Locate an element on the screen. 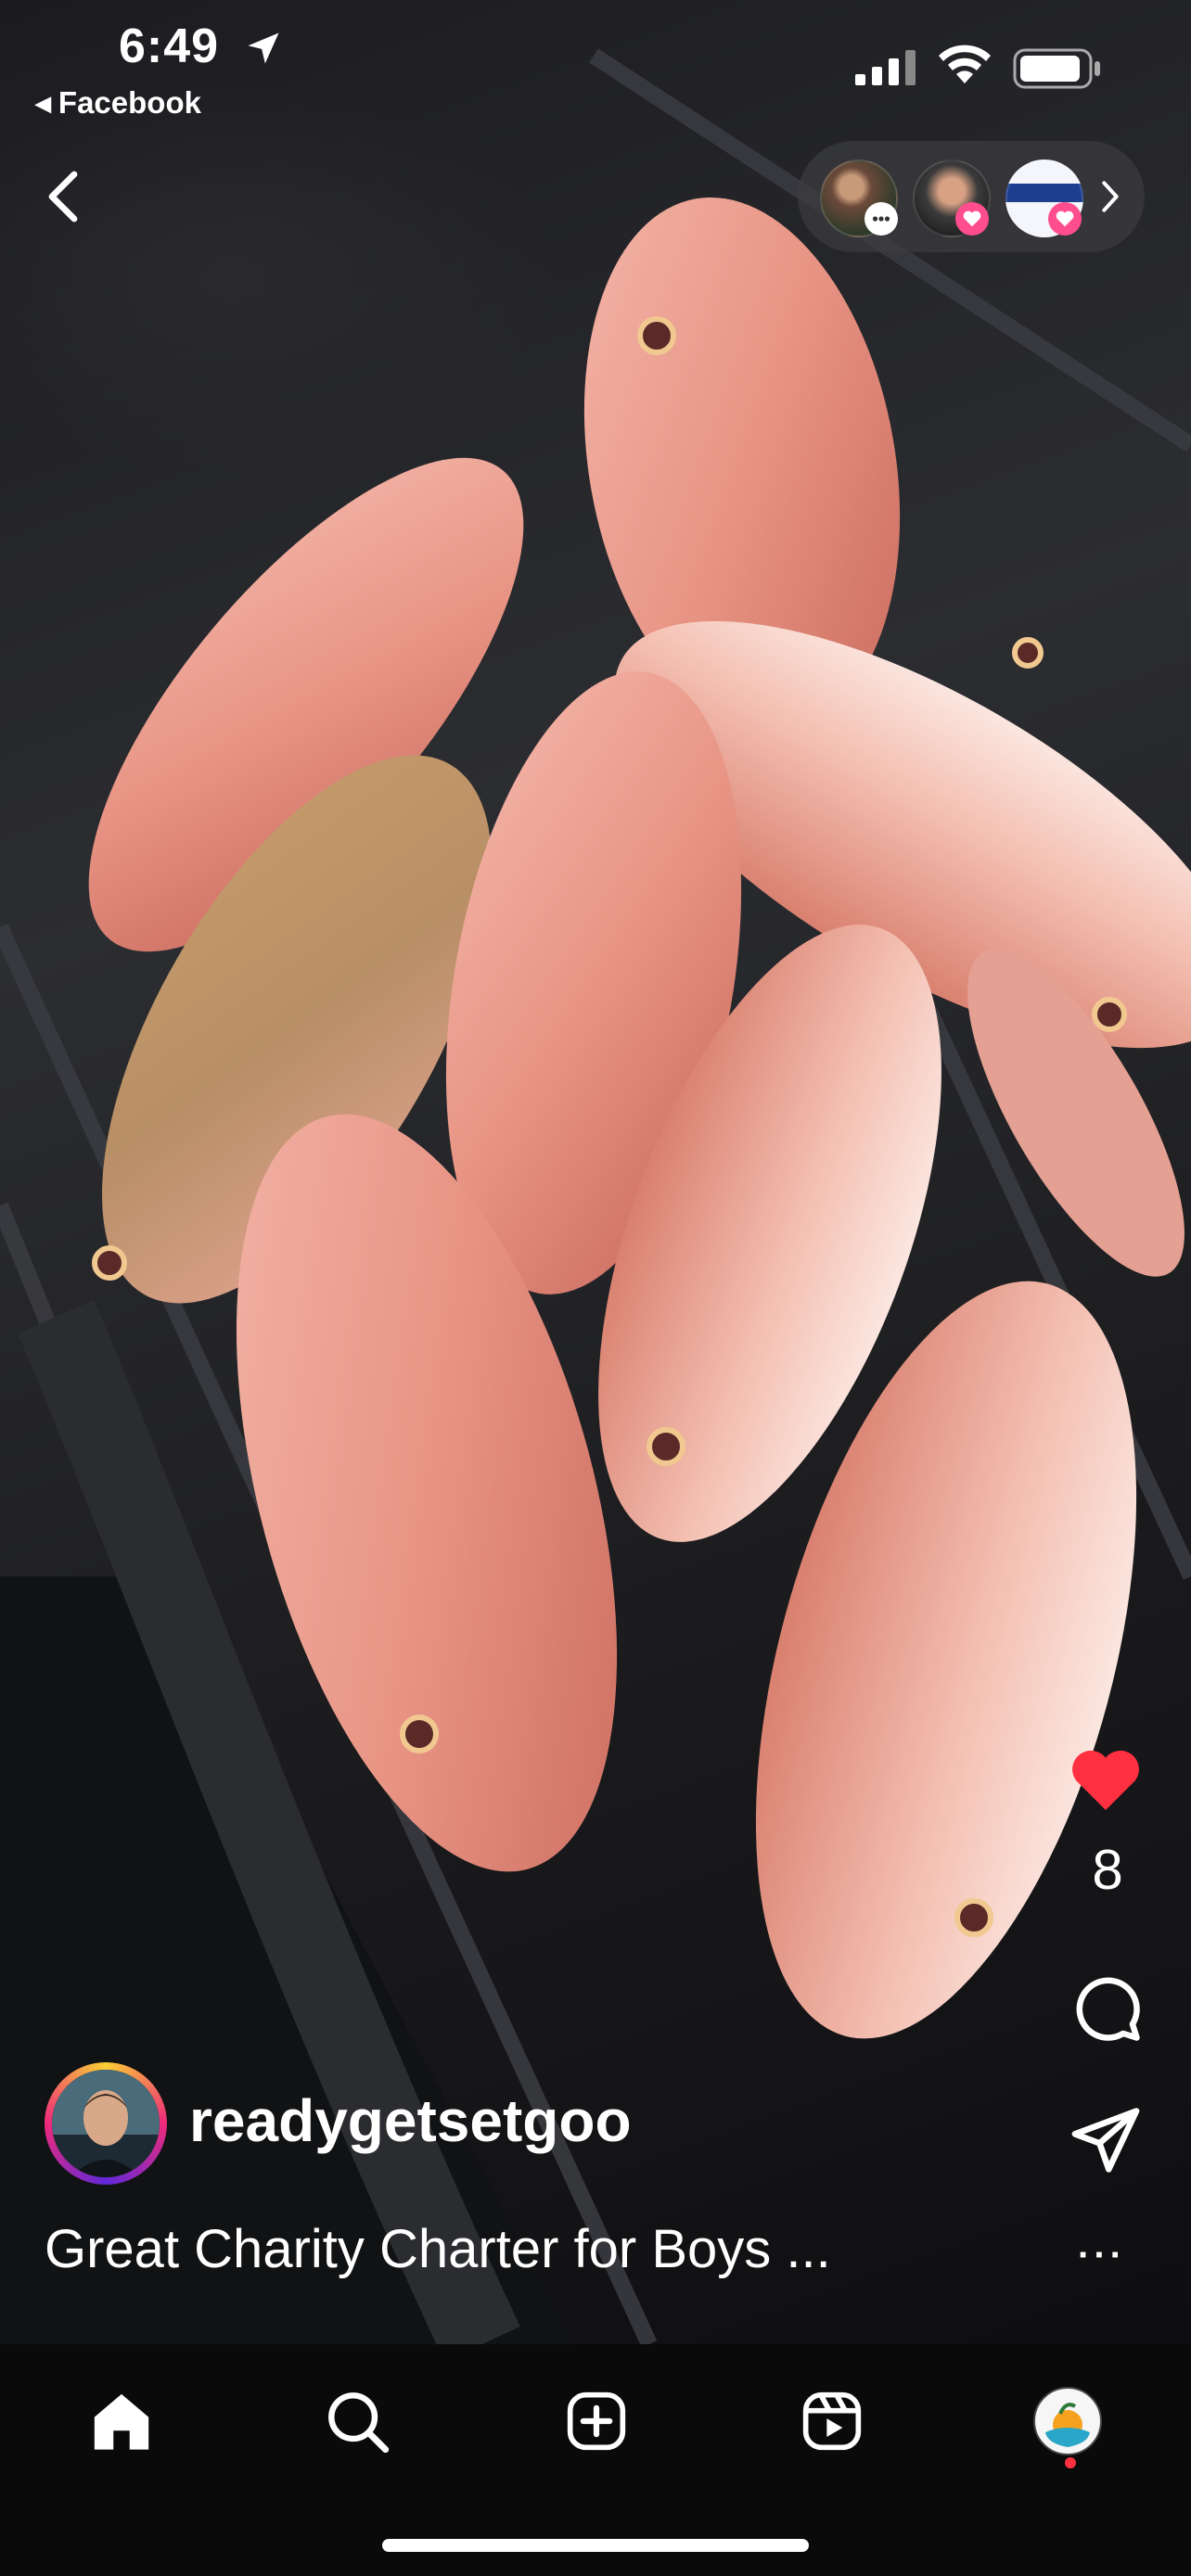 The width and height of the screenshot is (1191, 2576). bottom-tab-bar is located at coordinates (595, 2460).